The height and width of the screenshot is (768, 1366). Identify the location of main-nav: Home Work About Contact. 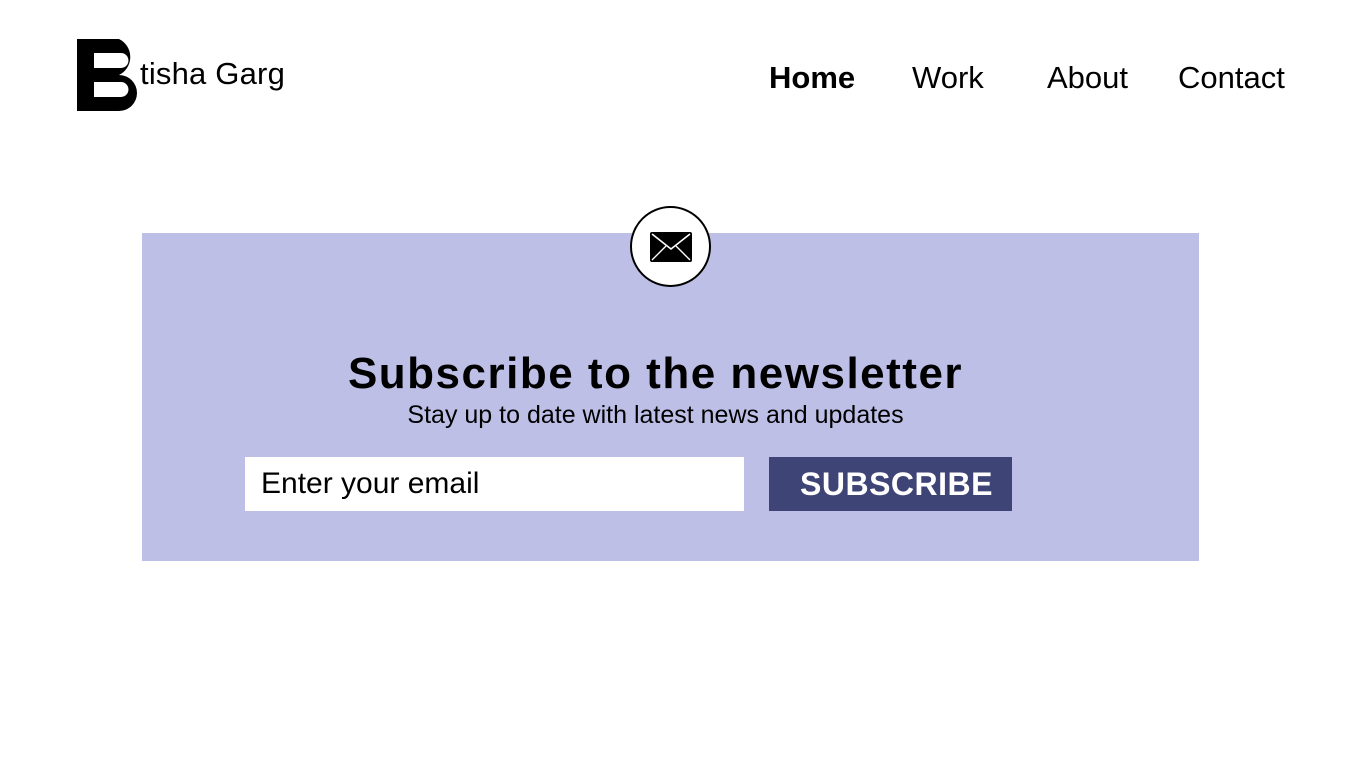
(683, 78).